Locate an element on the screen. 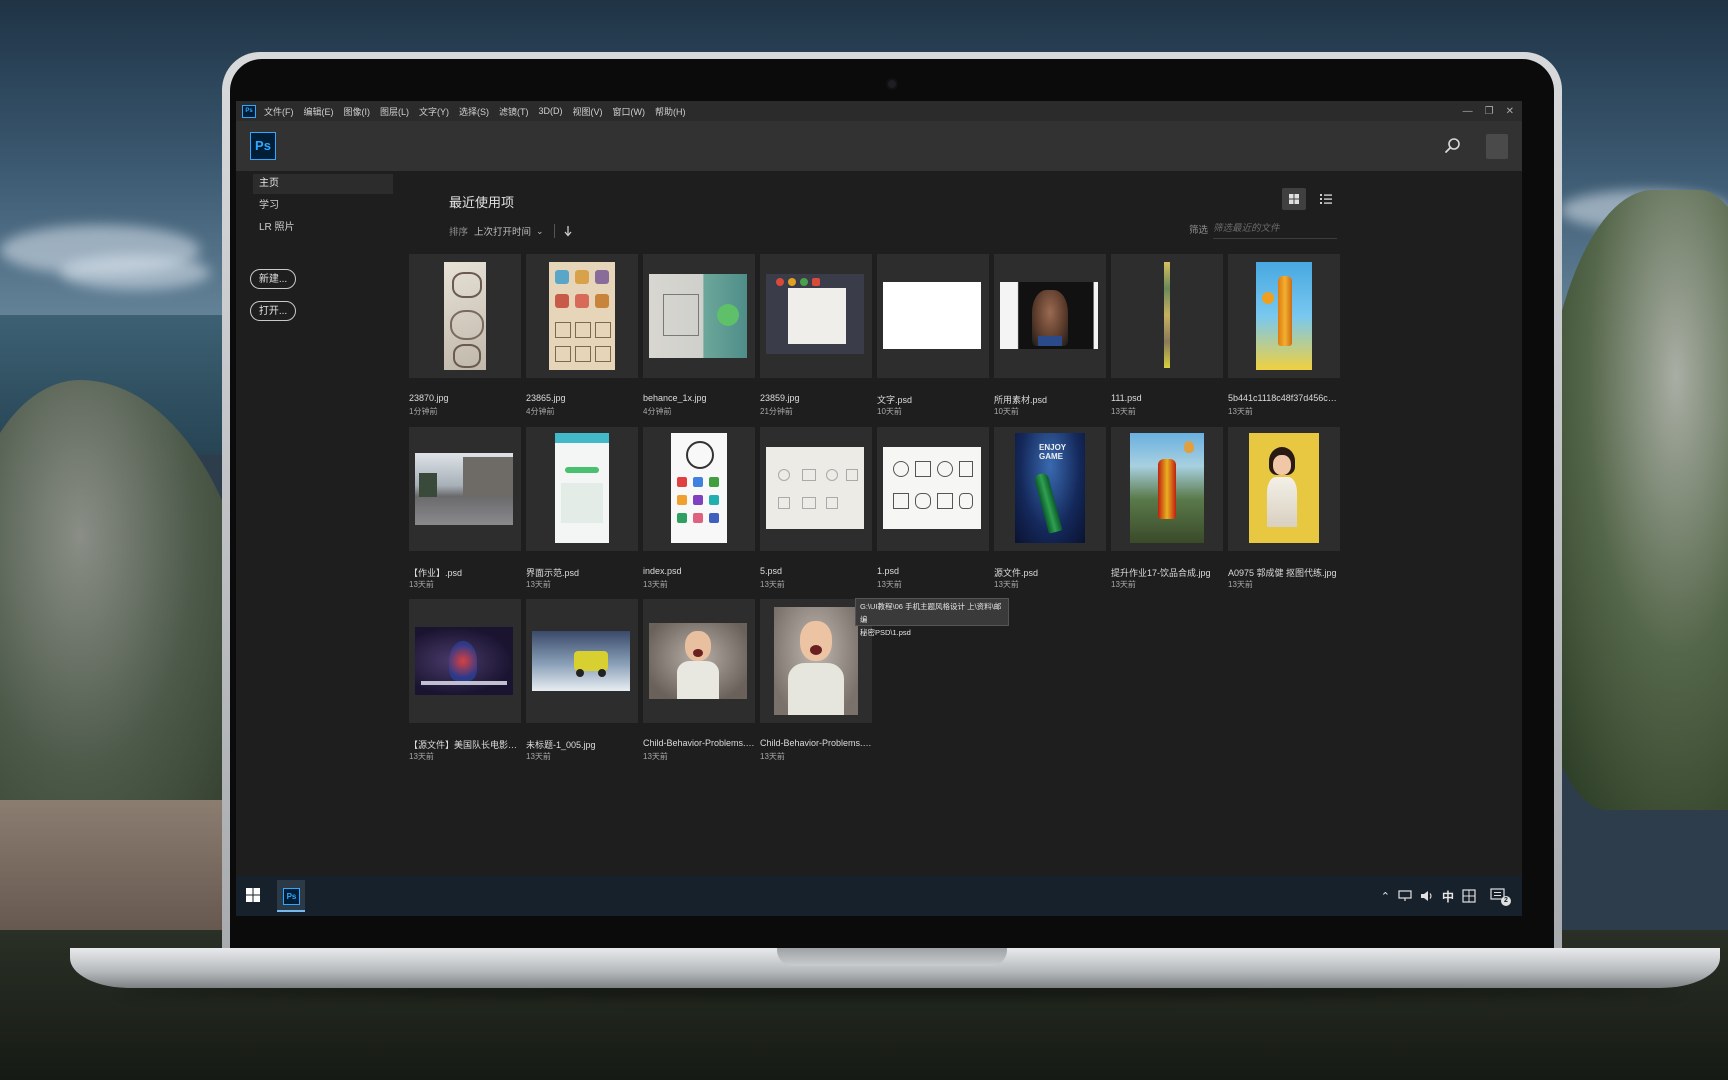  drink-composite-image is located at coordinates (1167, 488).